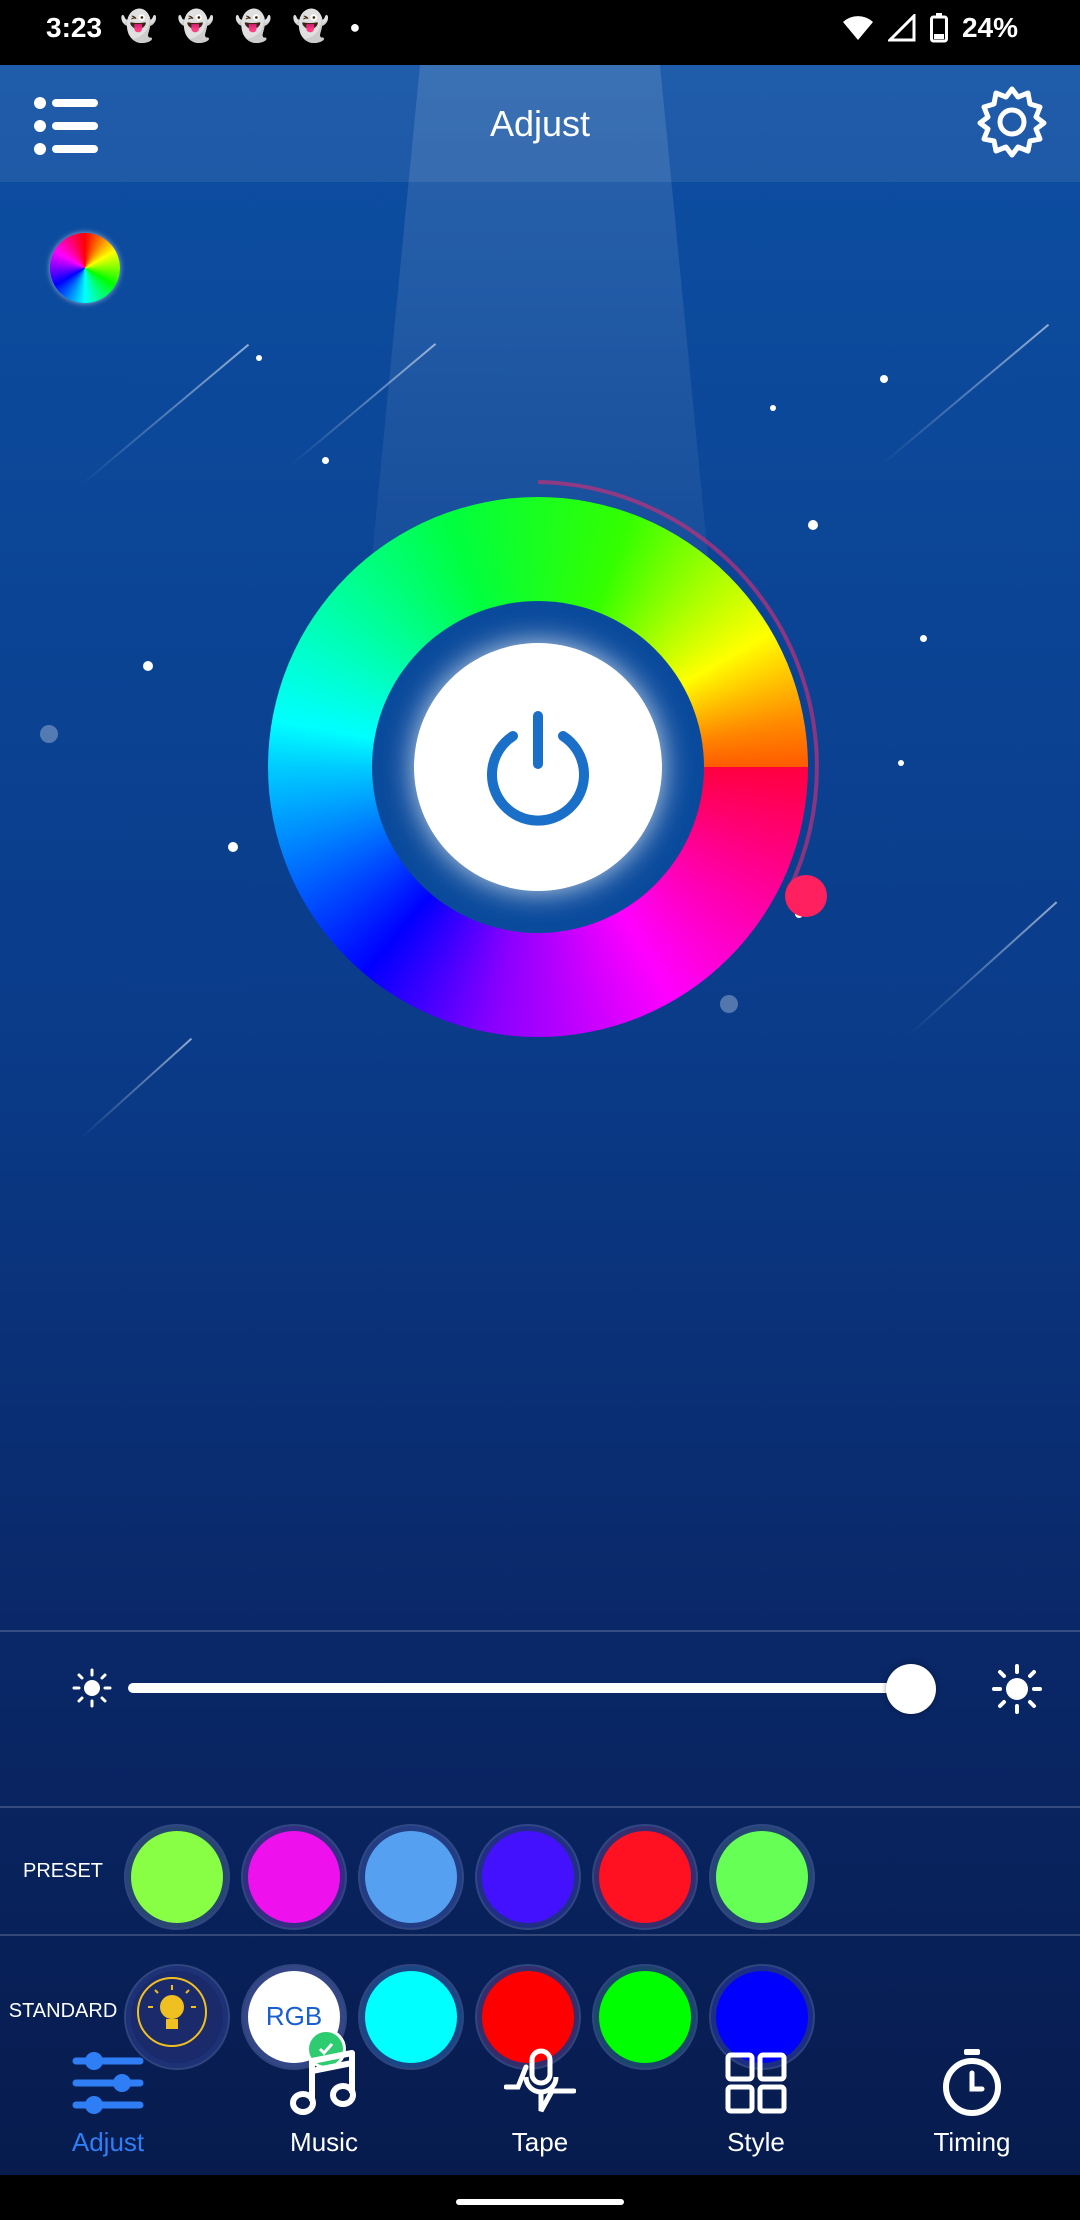 This screenshot has width=1080, height=2220. Describe the element at coordinates (938, 28) in the screenshot. I see `battery-icon` at that location.